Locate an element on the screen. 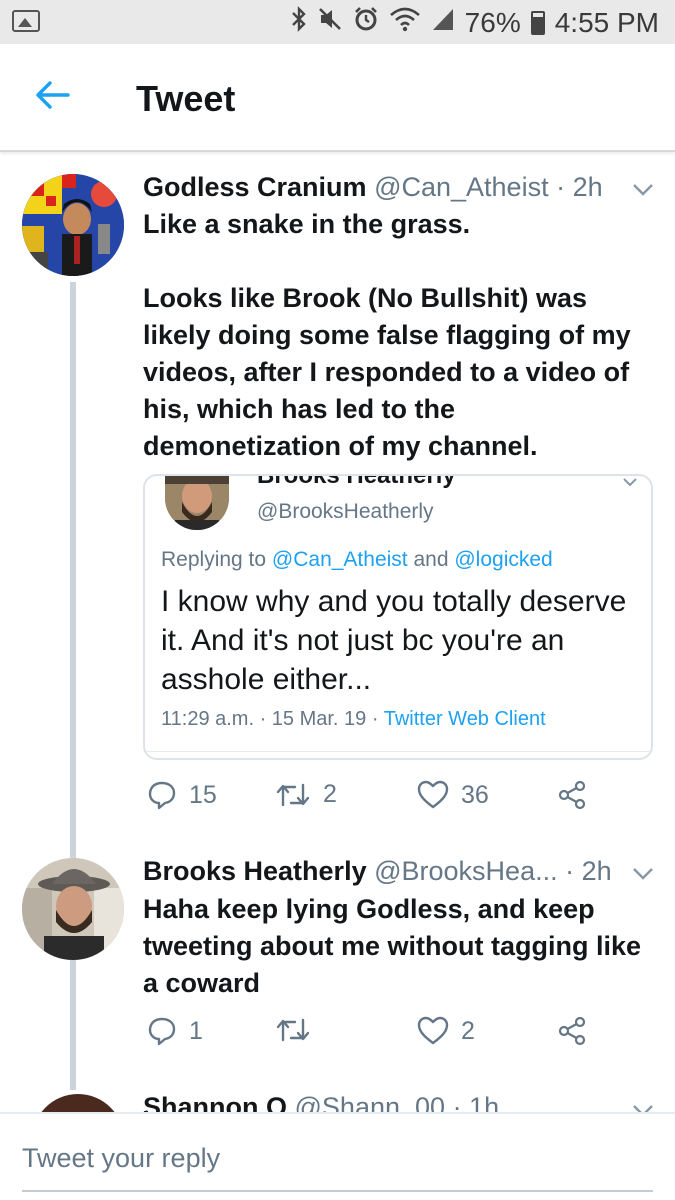 This screenshot has height=1200, width=675. like-count: 36 is located at coordinates (475, 794).